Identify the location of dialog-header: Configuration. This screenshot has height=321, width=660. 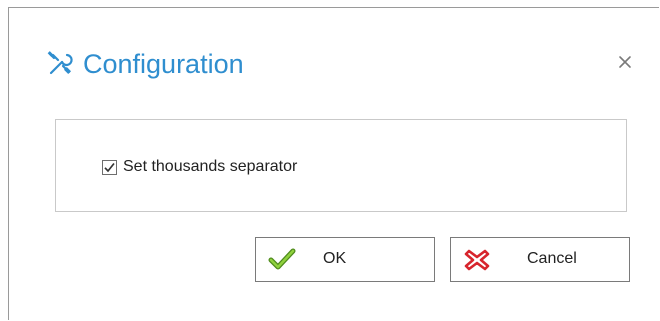
(144, 64).